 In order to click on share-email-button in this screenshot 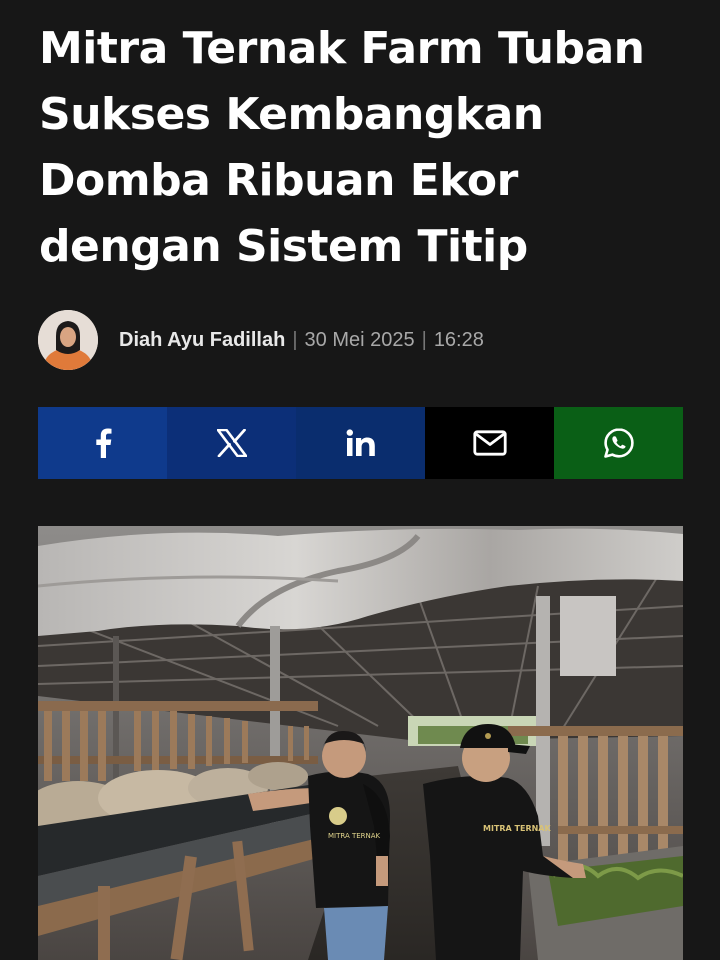, I will do `click(489, 443)`.